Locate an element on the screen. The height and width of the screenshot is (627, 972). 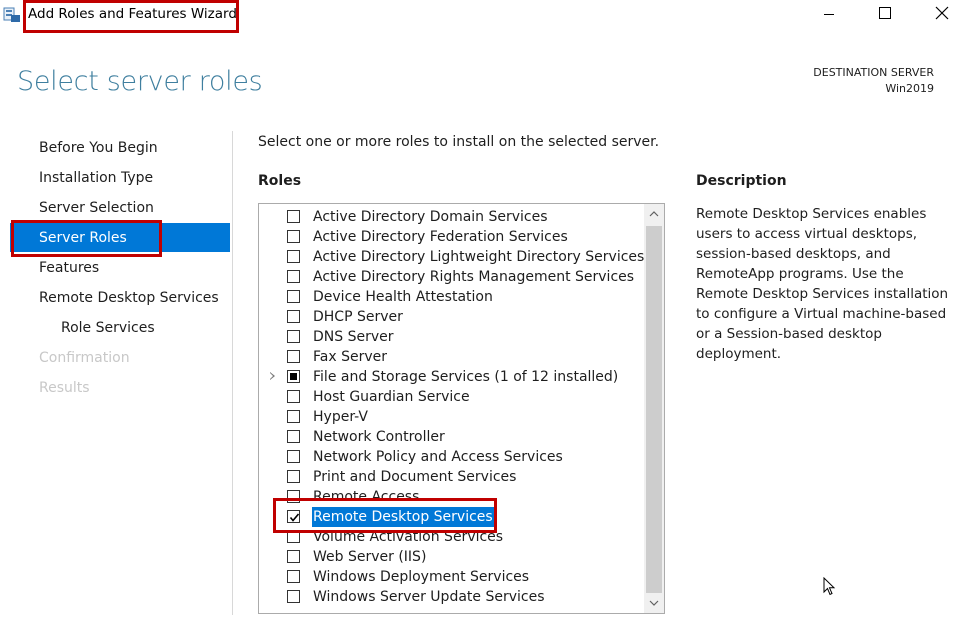
maximize-button is located at coordinates (885, 15).